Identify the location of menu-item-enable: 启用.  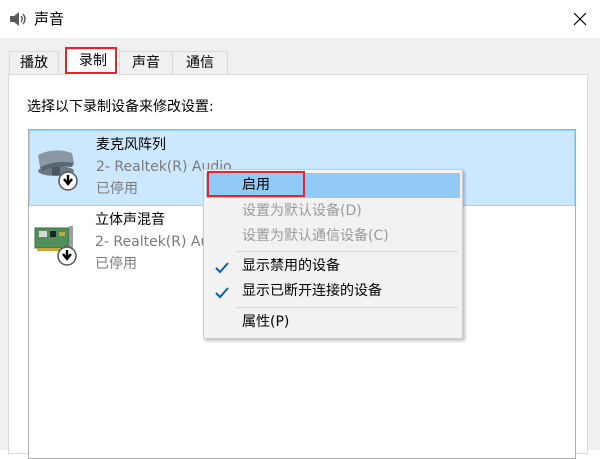
(333, 185).